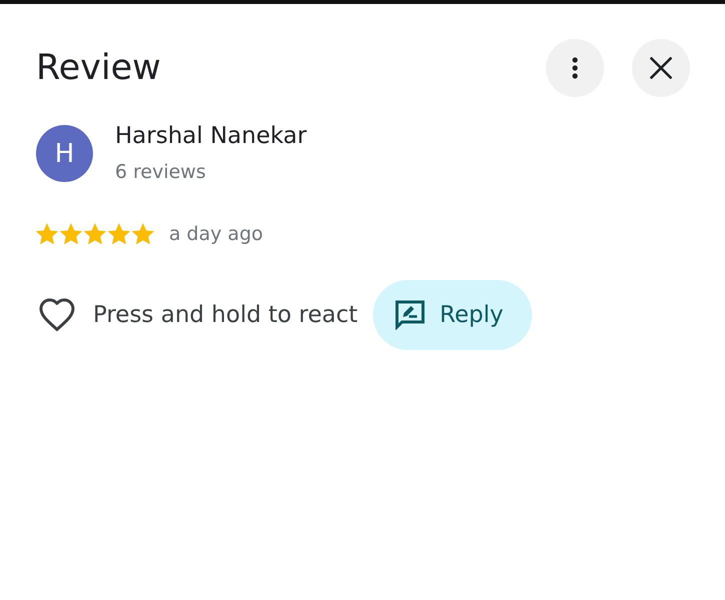  Describe the element at coordinates (452, 315) in the screenshot. I see `reply-button: Reply` at that location.